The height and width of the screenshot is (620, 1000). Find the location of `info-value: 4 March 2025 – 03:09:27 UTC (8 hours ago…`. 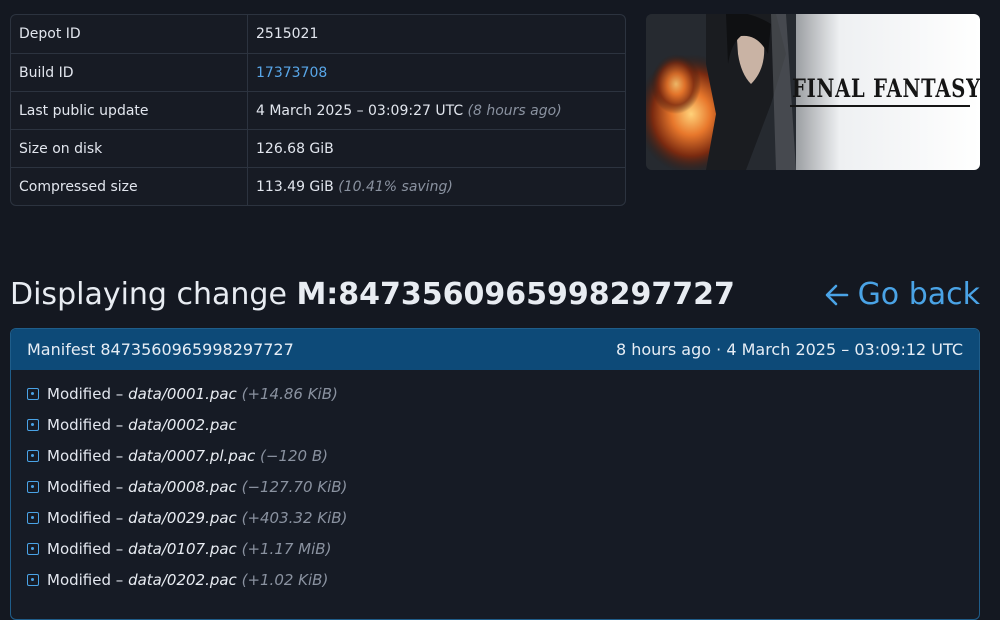

info-value: 4 March 2025 – 03:09:27 UTC (8 hours ago… is located at coordinates (436, 110).